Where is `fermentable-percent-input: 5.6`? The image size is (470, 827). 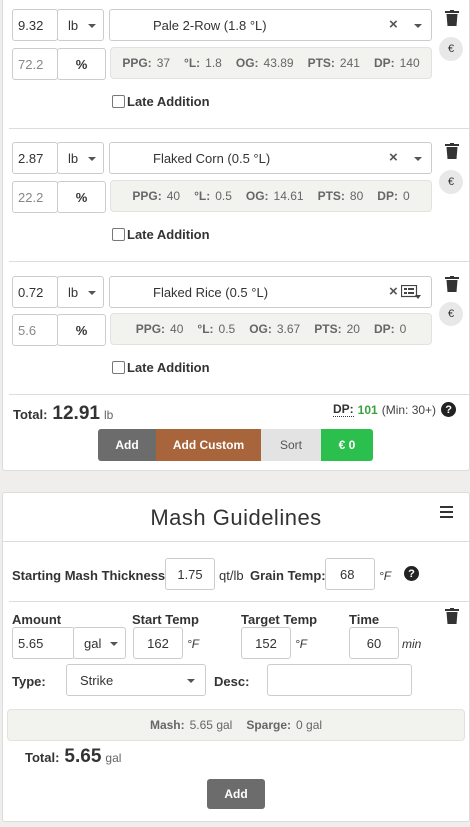 fermentable-percent-input: 5.6 is located at coordinates (35, 330).